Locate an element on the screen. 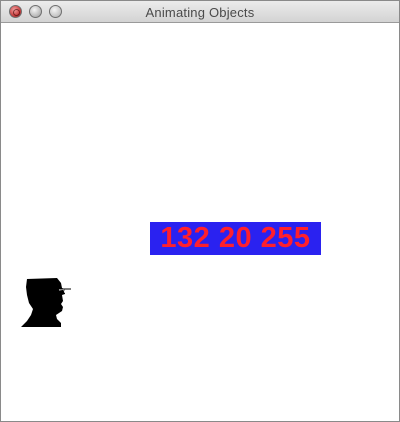  window-title: Animating Objects is located at coordinates (200, 12).